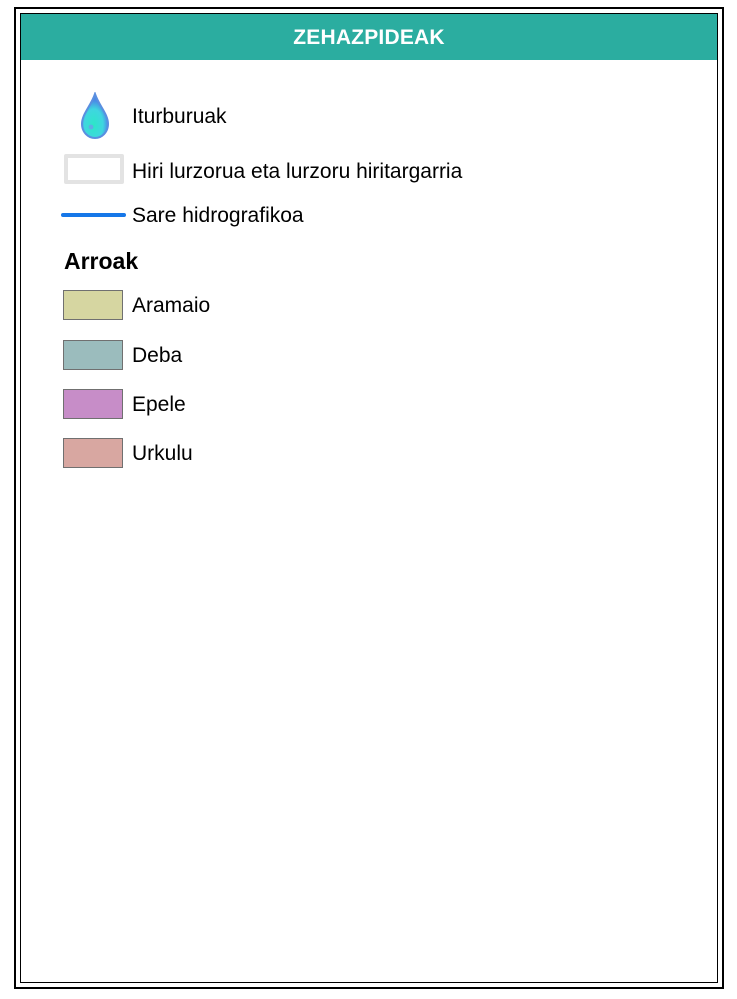  I want to click on basin-swatch-epele, so click(93, 404).